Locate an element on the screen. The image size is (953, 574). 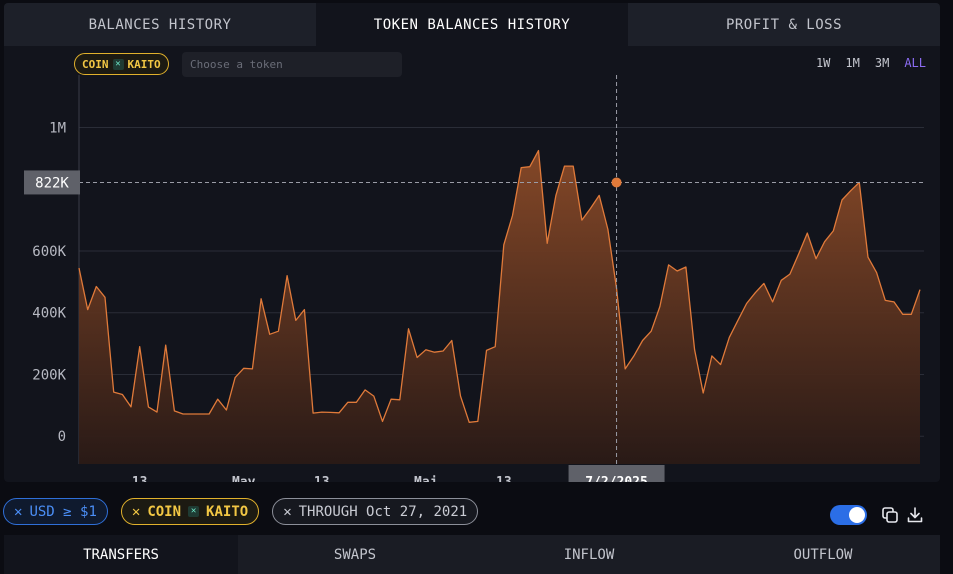
y-tick-label: 600K is located at coordinates (49, 252).